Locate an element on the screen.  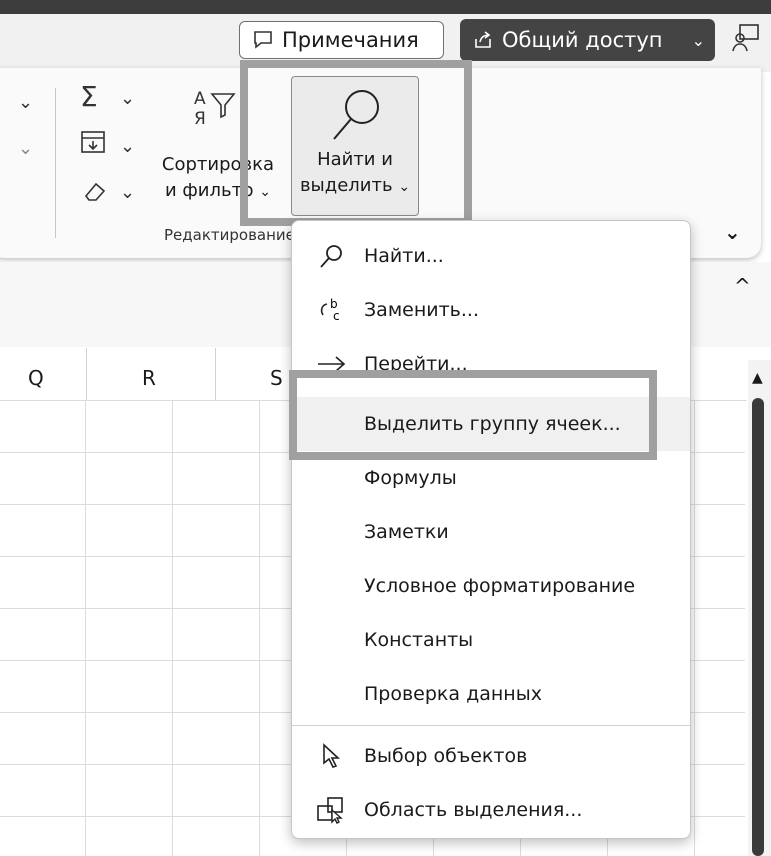
chevron-up-icon: ^ is located at coordinates (742, 286).